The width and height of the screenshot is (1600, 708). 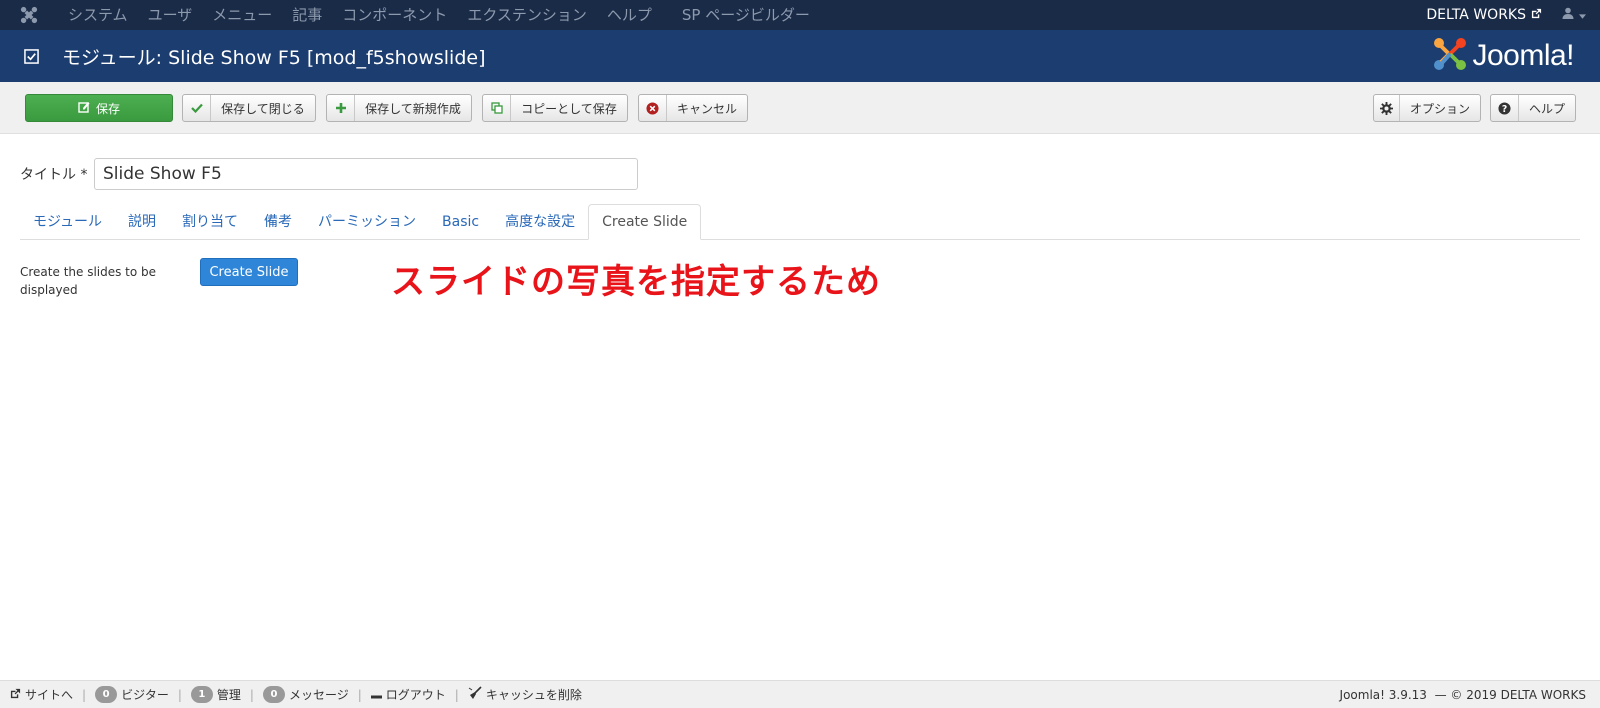 I want to click on joomla-brand: Joomla!, so click(x=1503, y=56).